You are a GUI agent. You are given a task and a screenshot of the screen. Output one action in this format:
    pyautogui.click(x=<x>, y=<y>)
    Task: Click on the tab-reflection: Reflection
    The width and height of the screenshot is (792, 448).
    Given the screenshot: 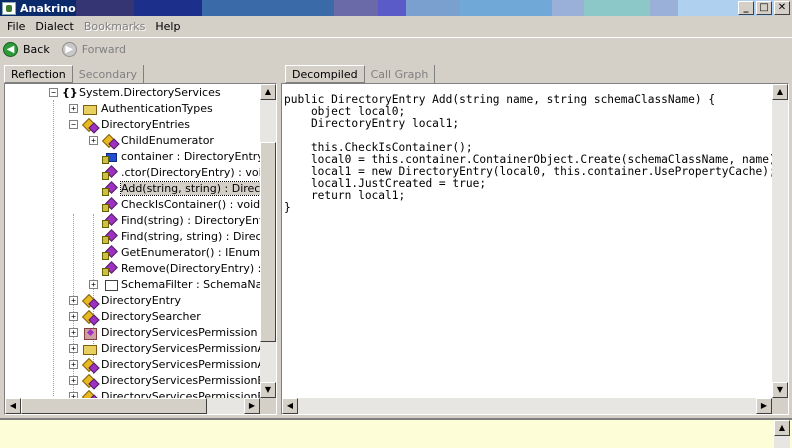 What is the action you would take?
    pyautogui.click(x=38, y=74)
    